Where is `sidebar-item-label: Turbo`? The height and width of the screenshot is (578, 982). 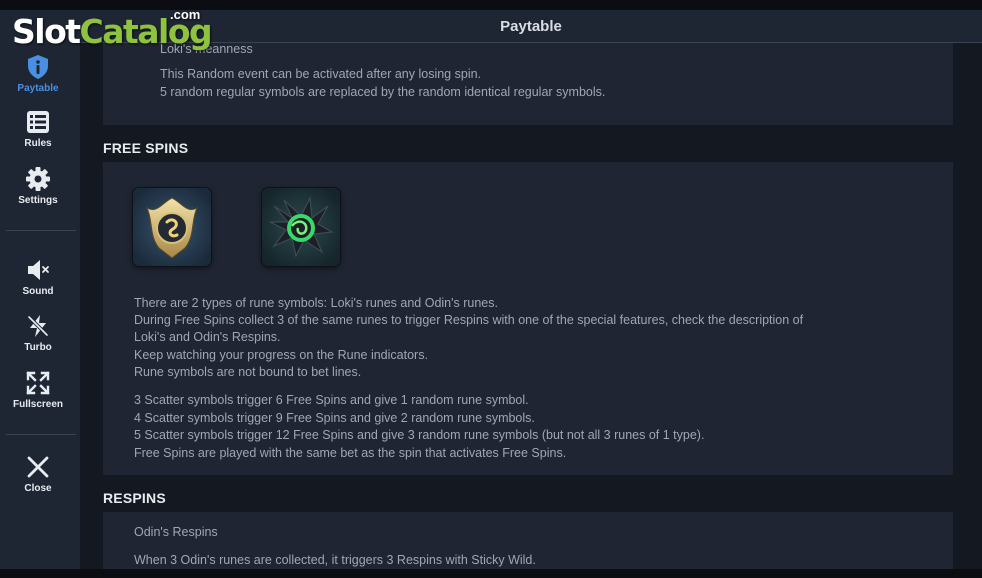 sidebar-item-label: Turbo is located at coordinates (38, 347).